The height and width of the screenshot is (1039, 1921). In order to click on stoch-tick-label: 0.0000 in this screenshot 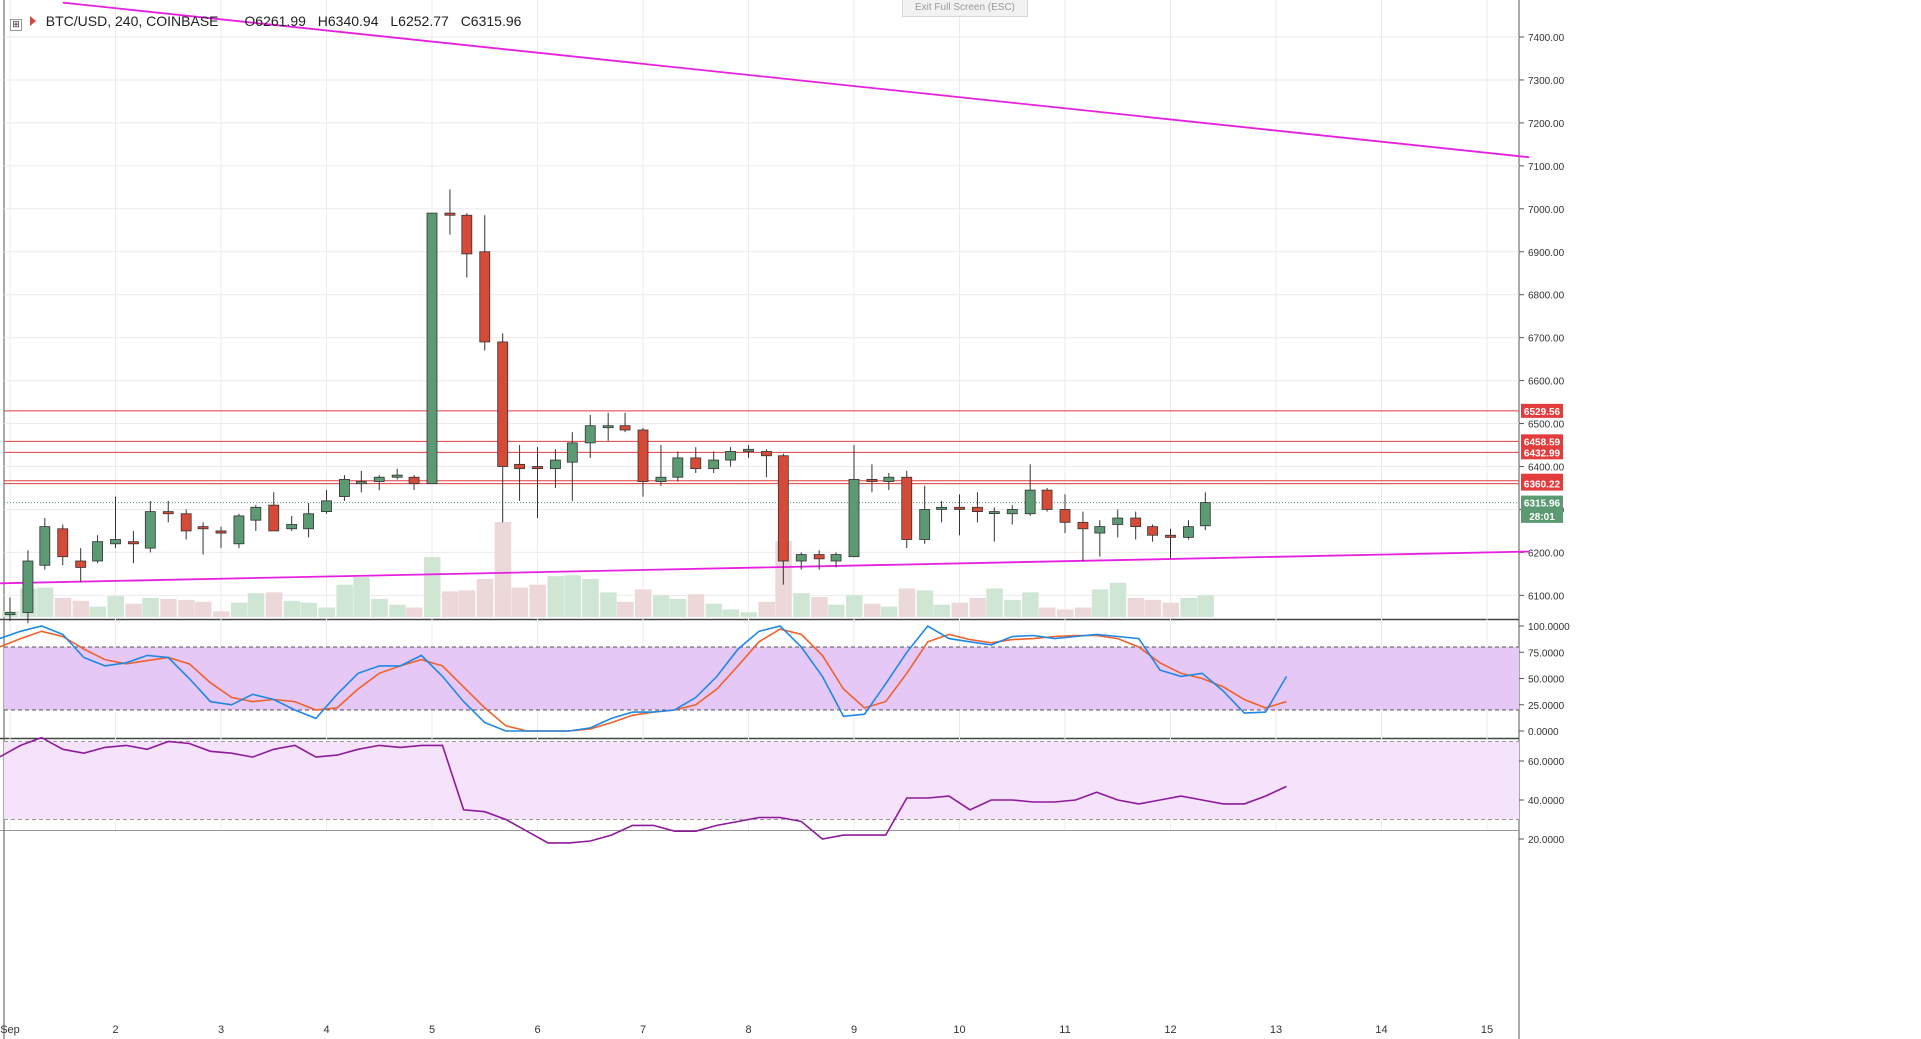, I will do `click(1543, 732)`.